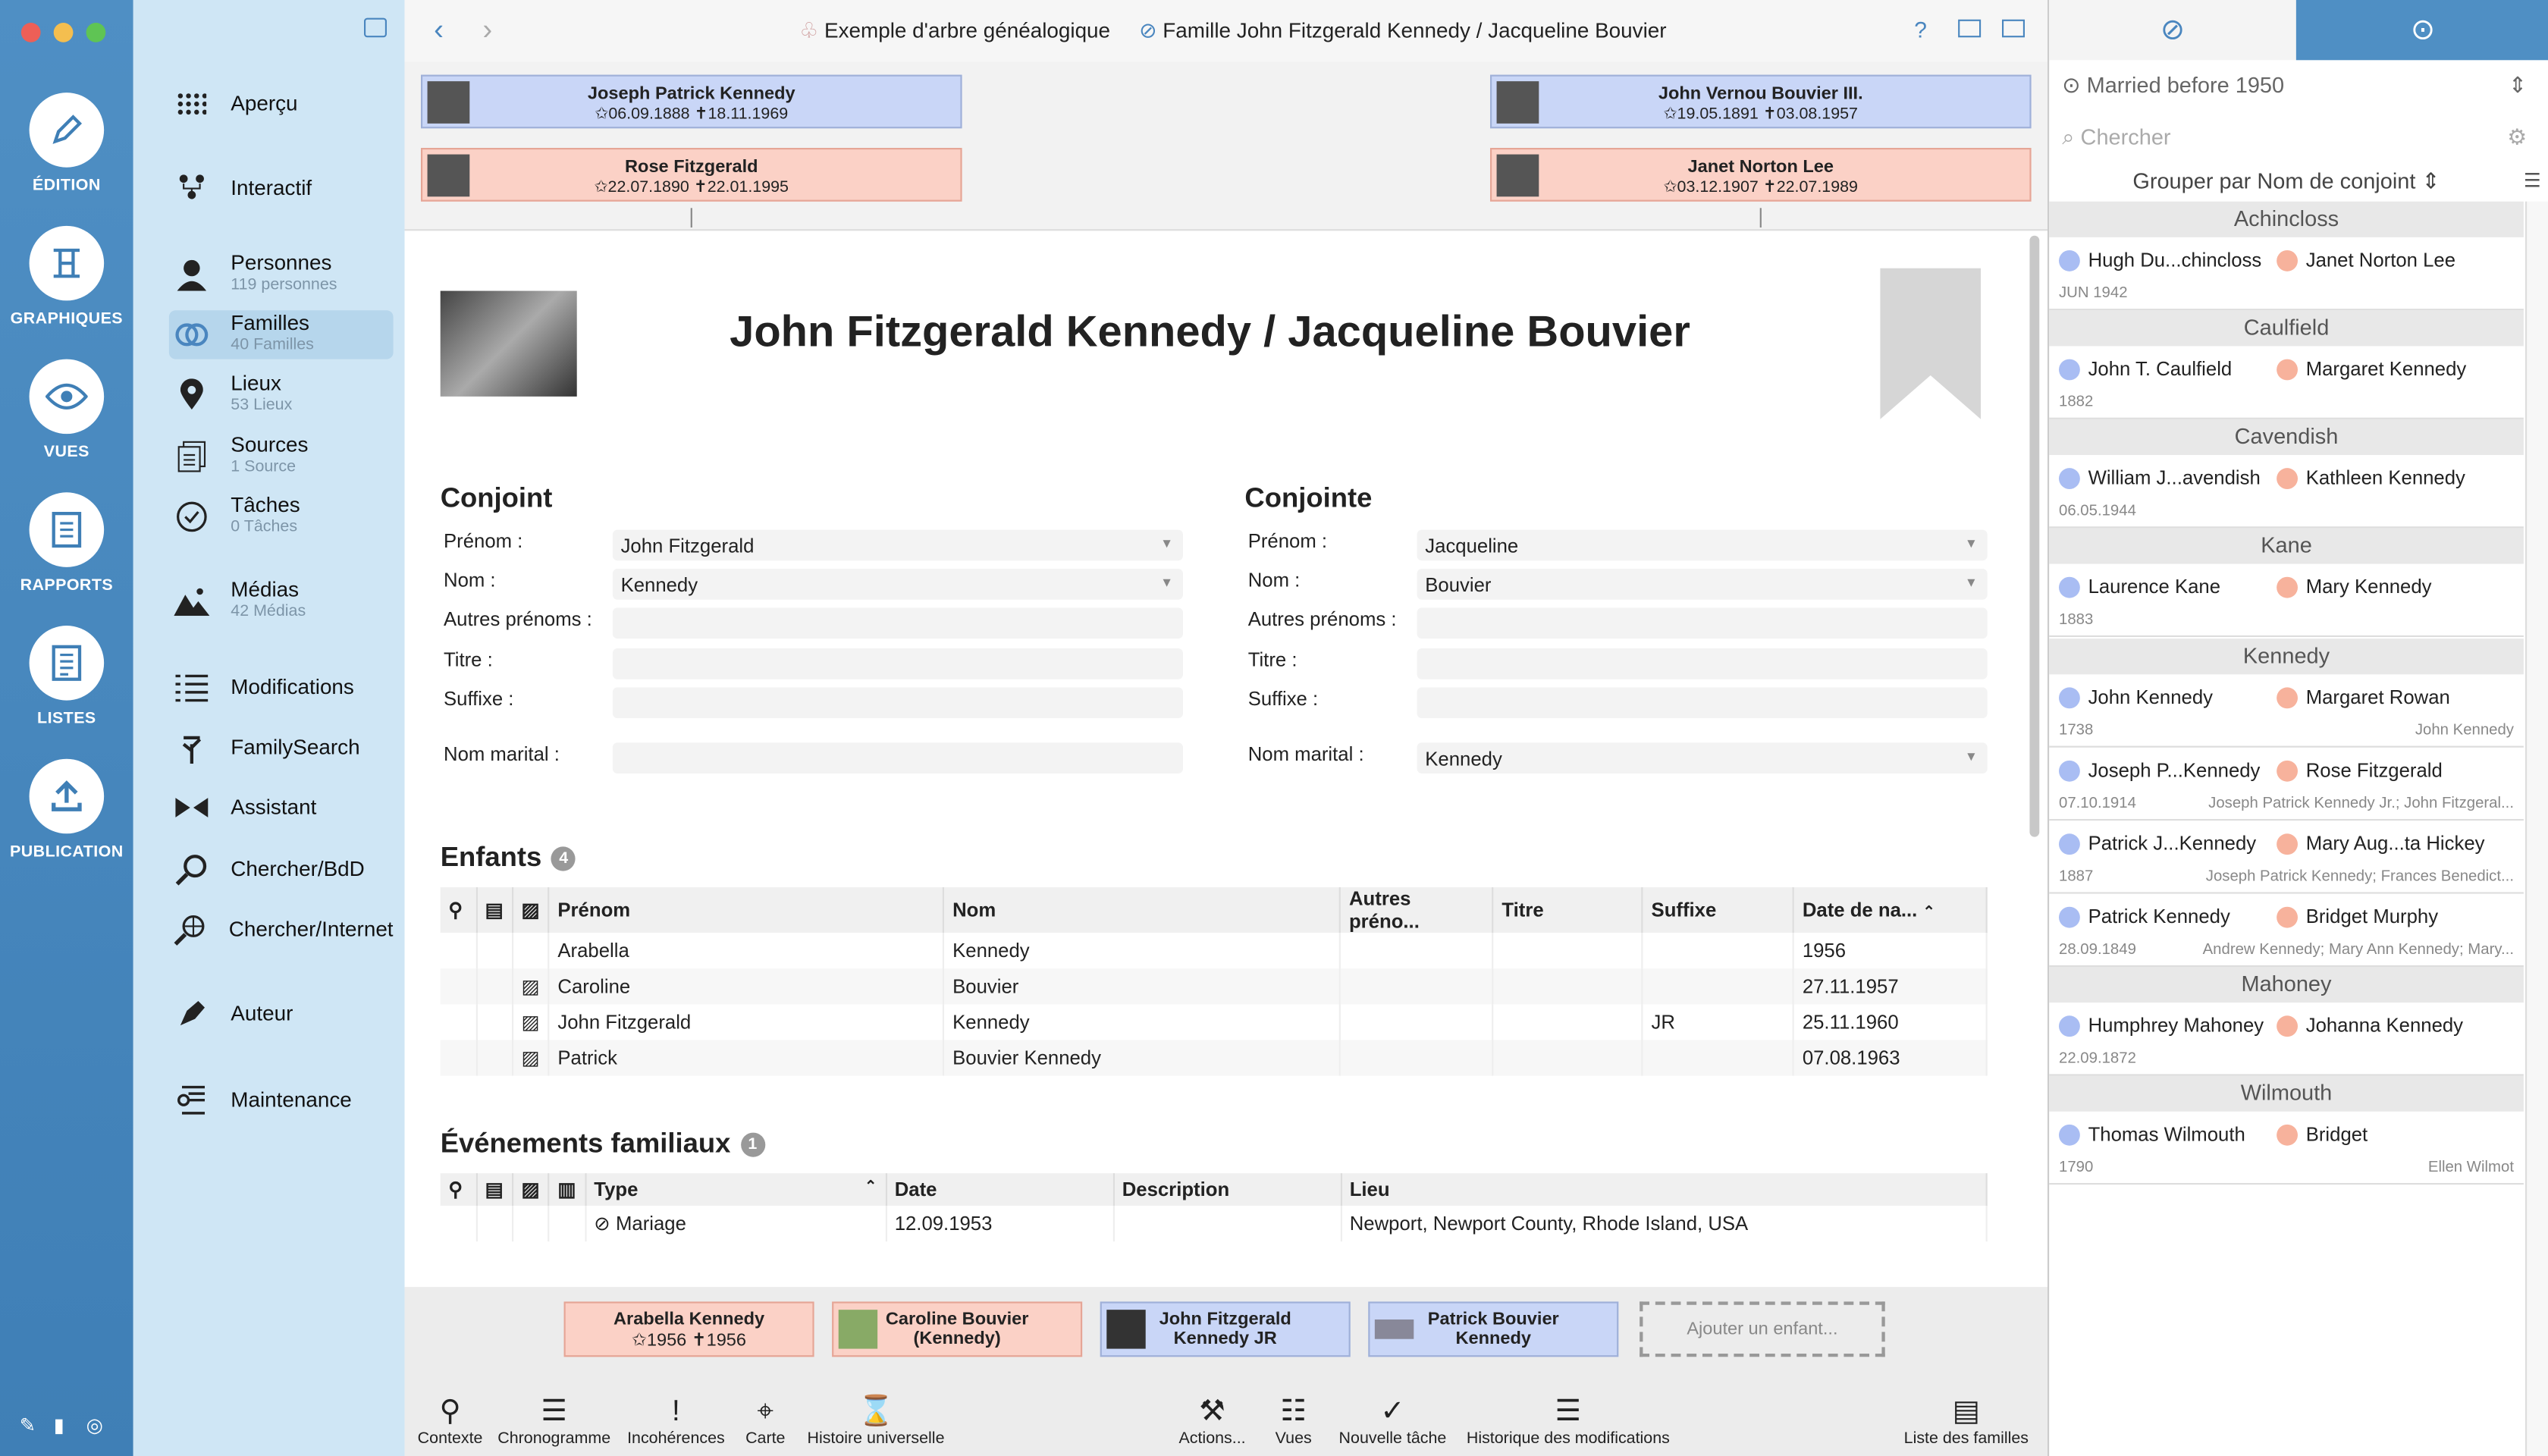  What do you see at coordinates (1718, 910) in the screenshot?
I see `column-header: Suffixe` at bounding box center [1718, 910].